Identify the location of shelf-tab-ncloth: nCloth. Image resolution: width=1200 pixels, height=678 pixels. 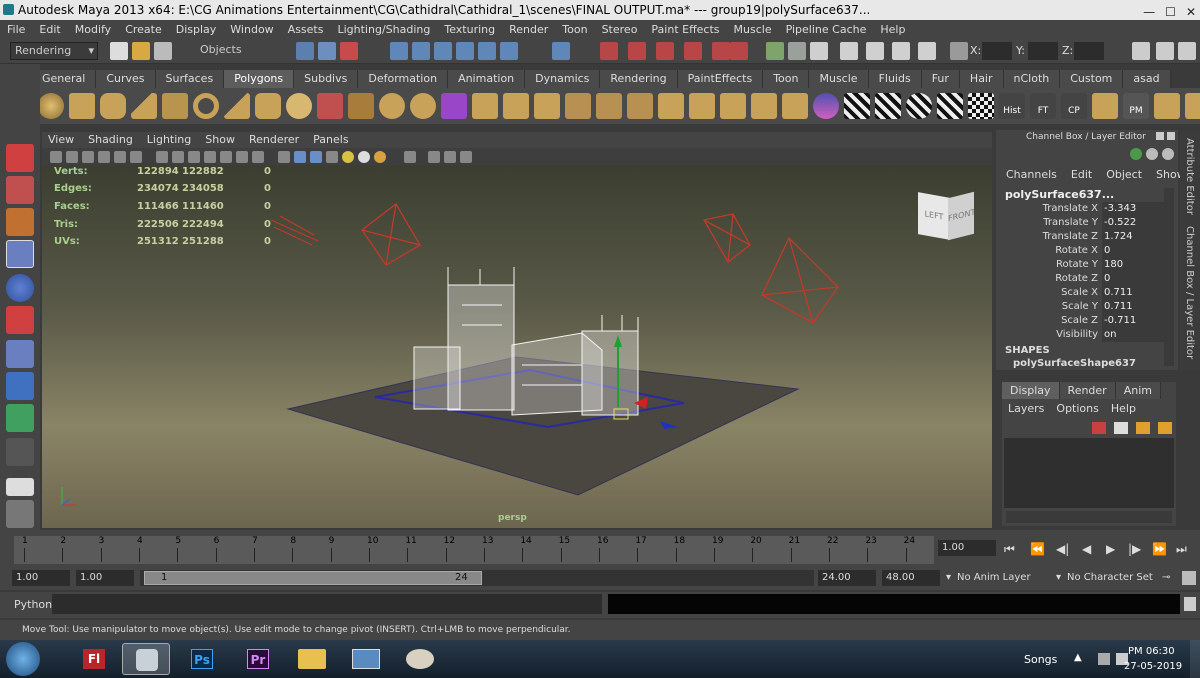
(1032, 79).